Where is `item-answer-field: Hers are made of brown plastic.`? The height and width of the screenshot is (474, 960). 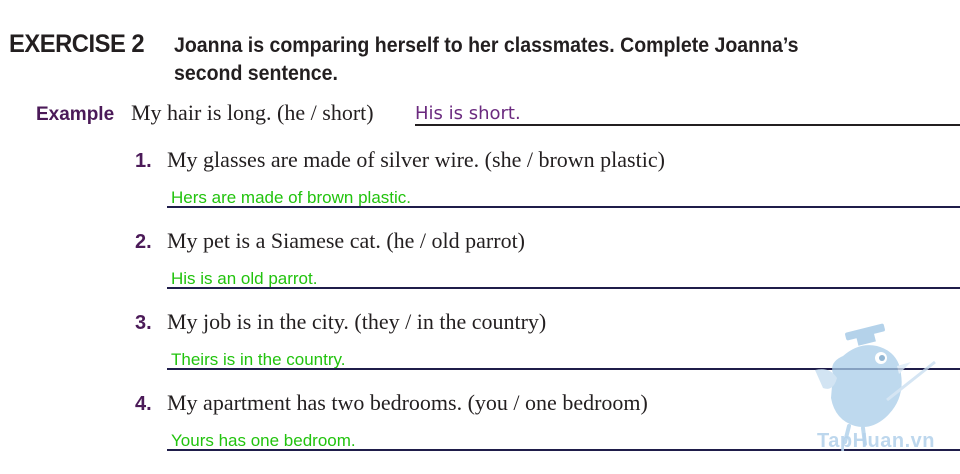 item-answer-field: Hers are made of brown plastic. is located at coordinates (291, 198).